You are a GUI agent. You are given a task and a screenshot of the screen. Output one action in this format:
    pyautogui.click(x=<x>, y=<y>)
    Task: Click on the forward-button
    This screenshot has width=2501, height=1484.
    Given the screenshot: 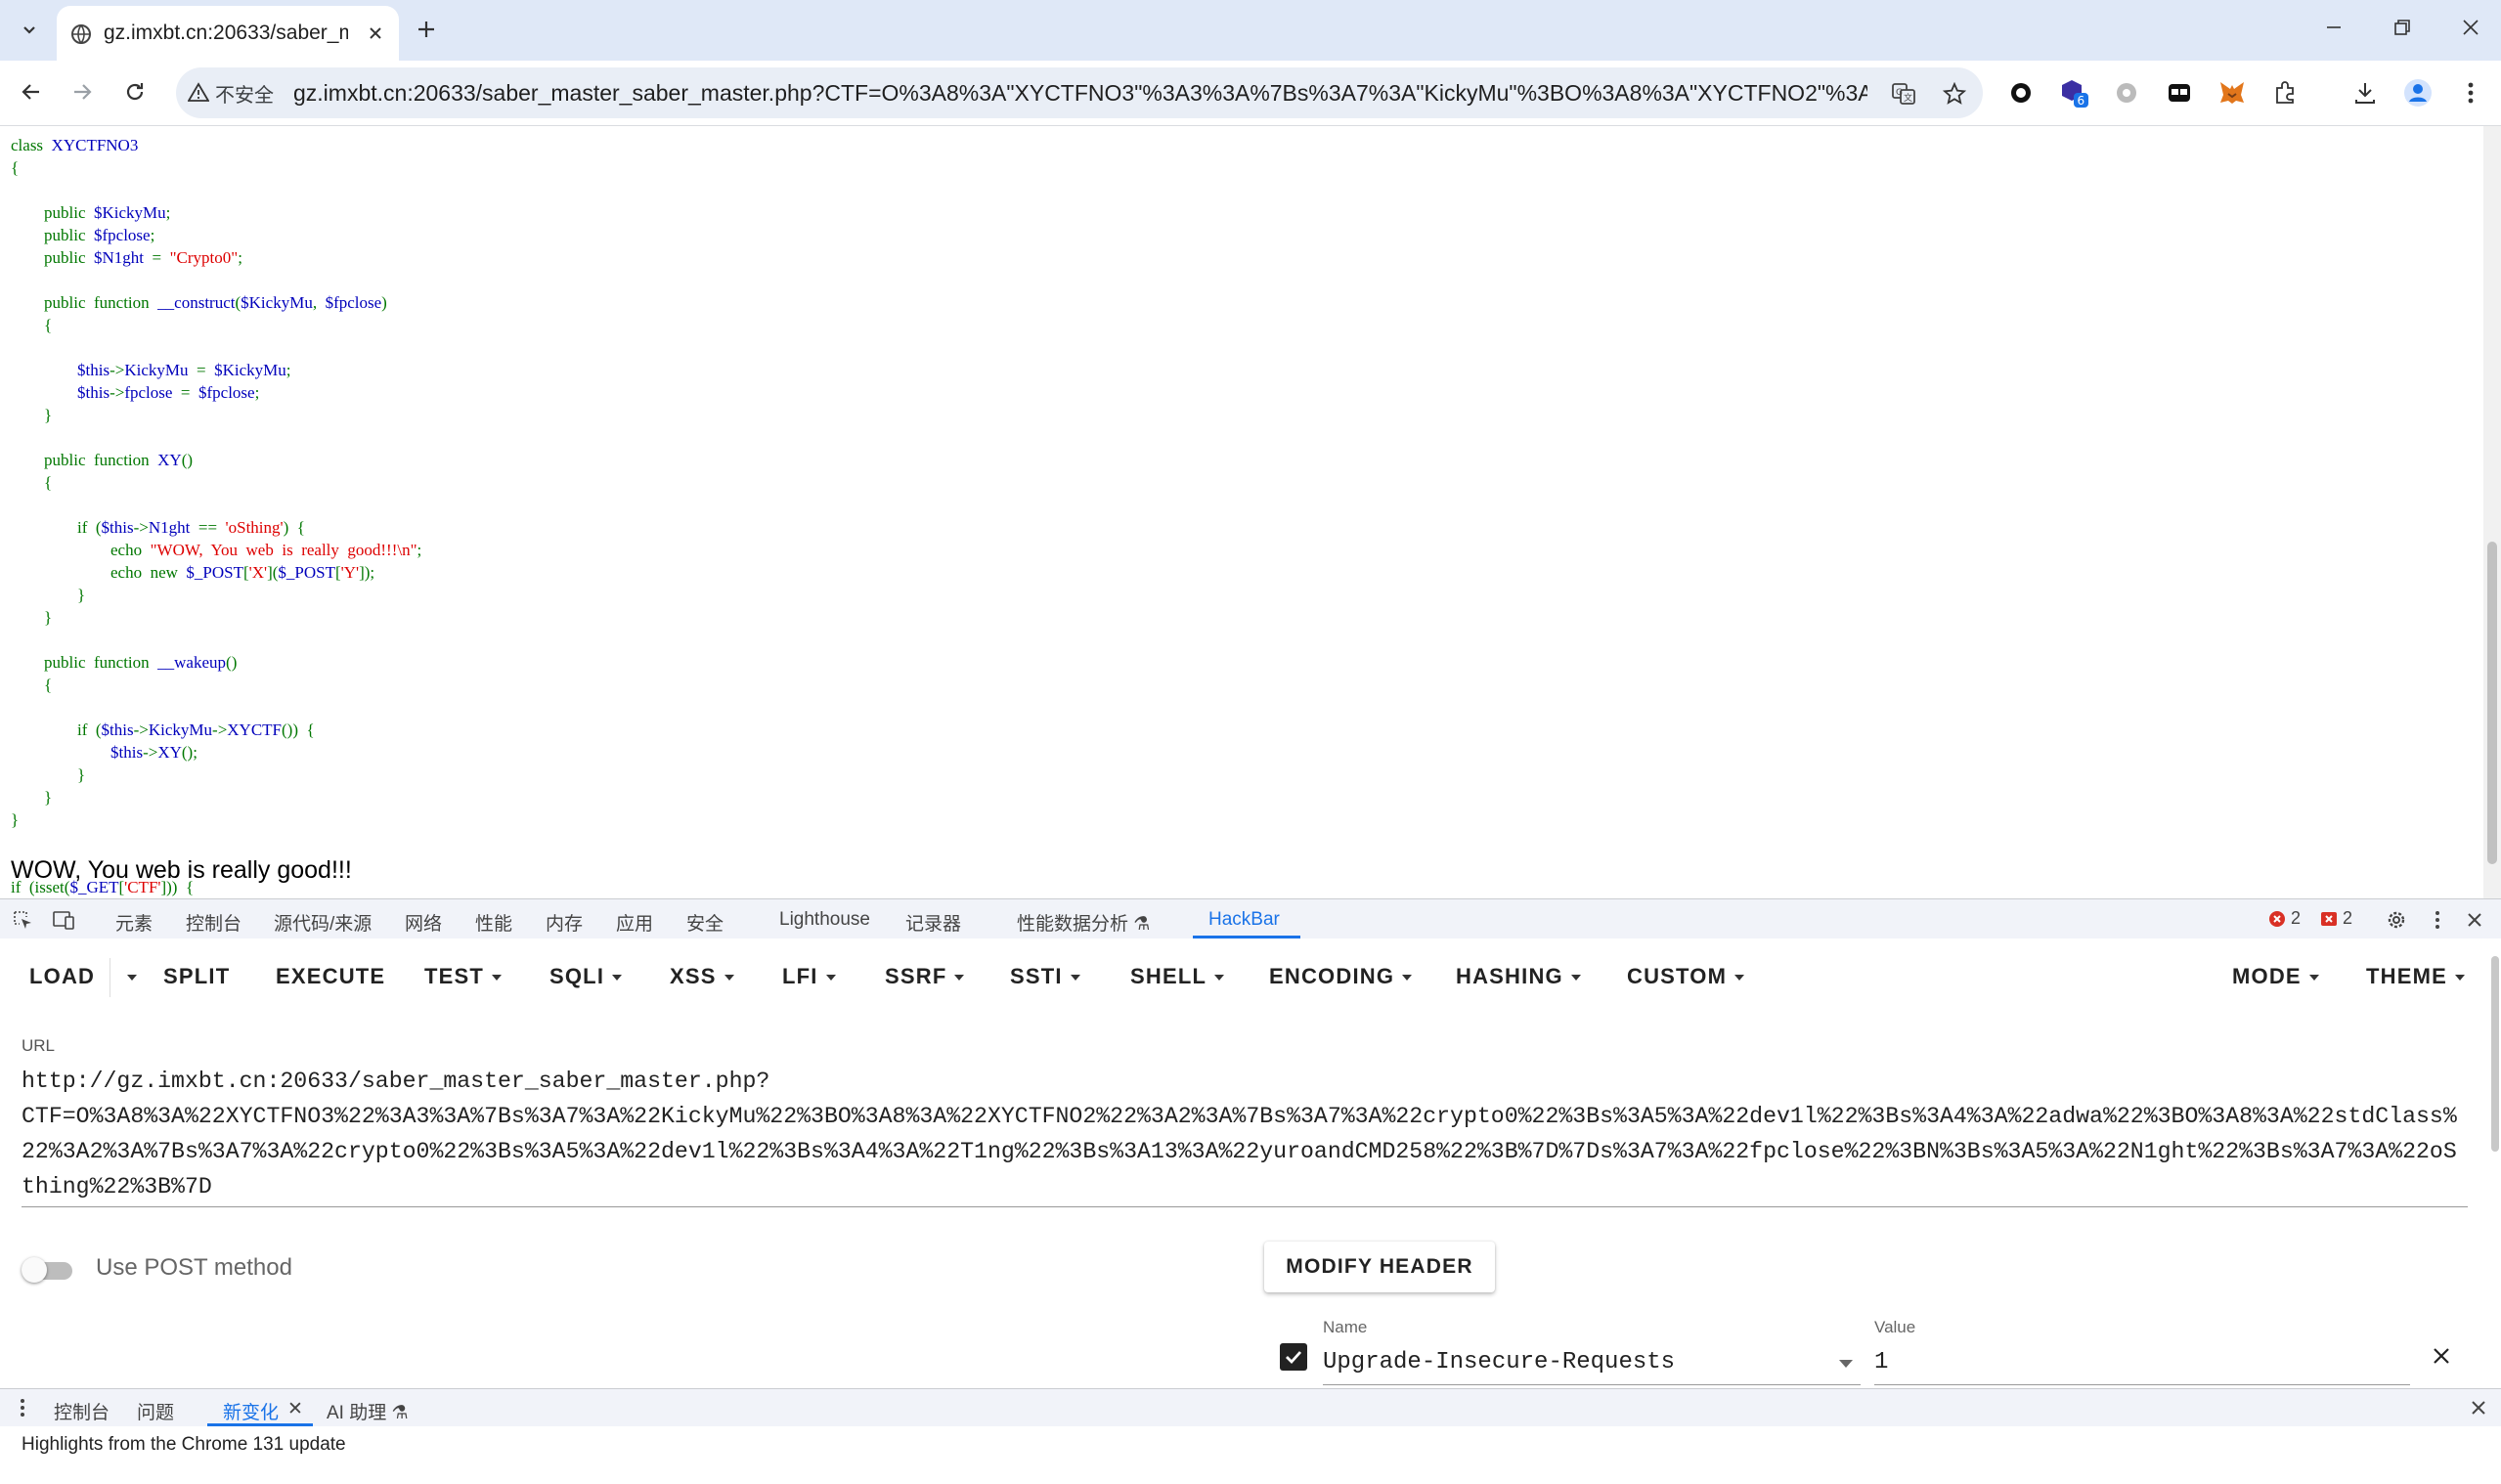 What is the action you would take?
    pyautogui.click(x=82, y=91)
    